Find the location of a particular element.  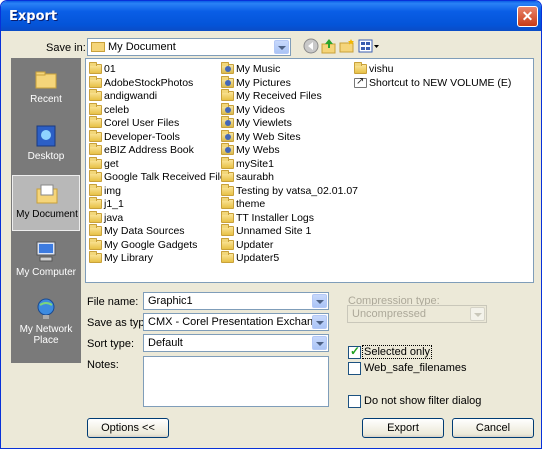

file-name: Google Talk Received Files is located at coordinates (168, 177).